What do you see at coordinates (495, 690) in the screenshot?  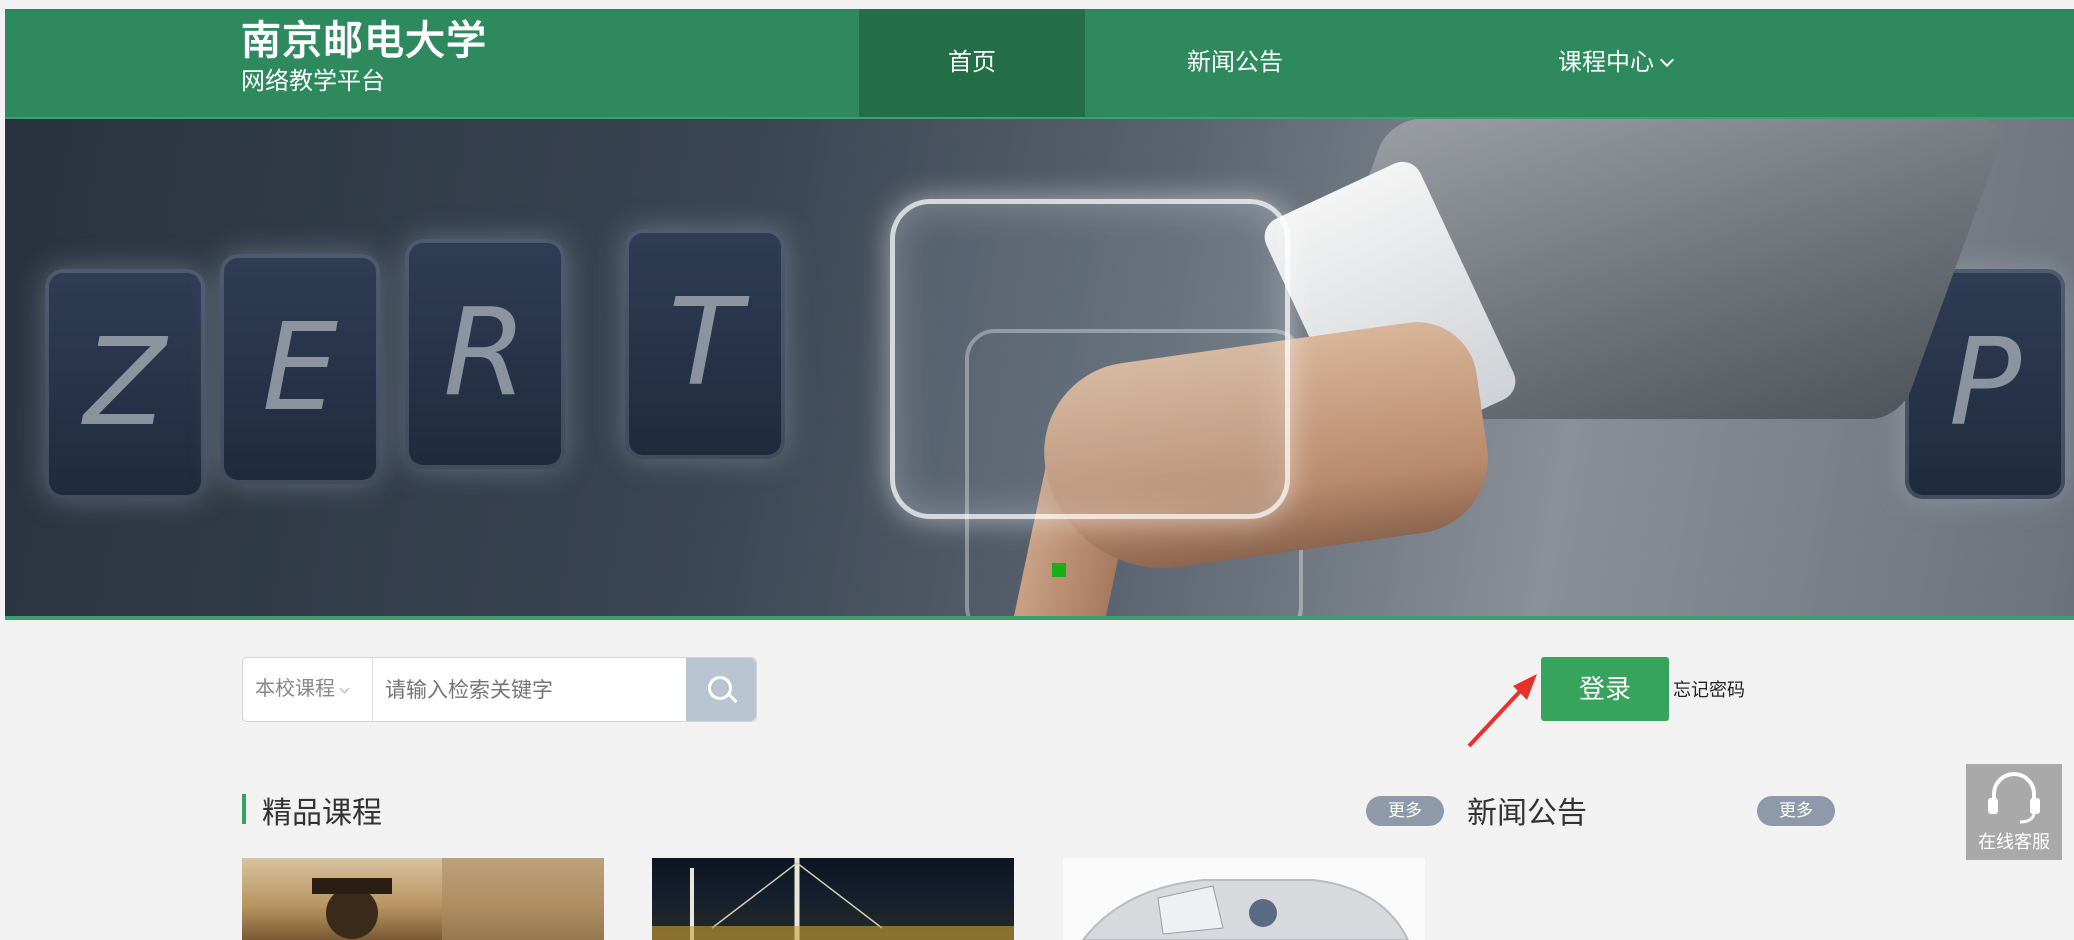 I see `search-input` at bounding box center [495, 690].